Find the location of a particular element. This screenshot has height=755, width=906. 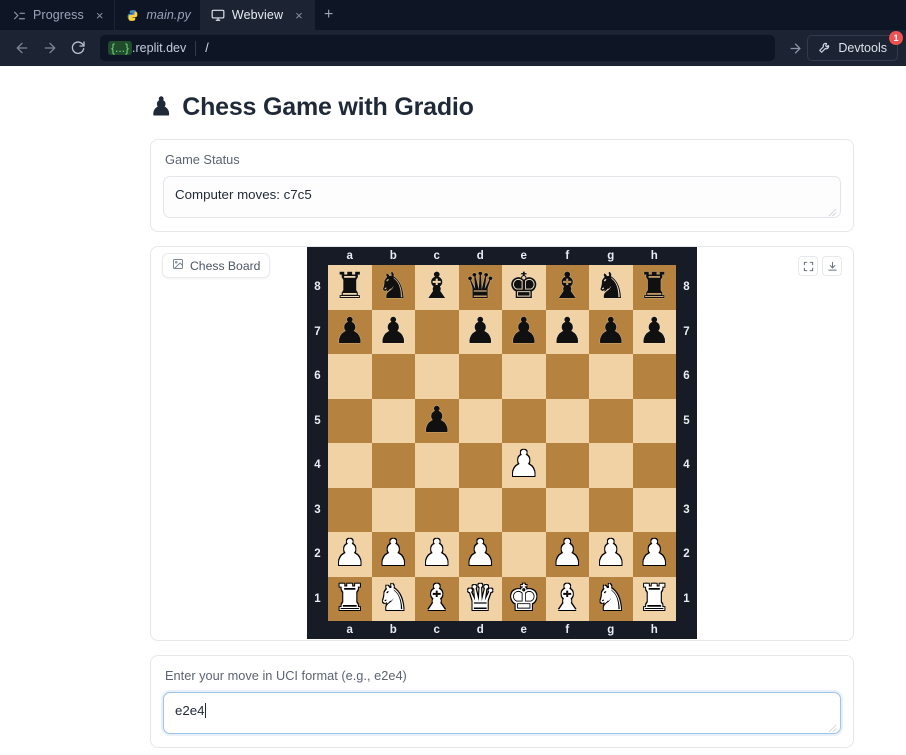

square-e8: ♚ is located at coordinates (524, 287).